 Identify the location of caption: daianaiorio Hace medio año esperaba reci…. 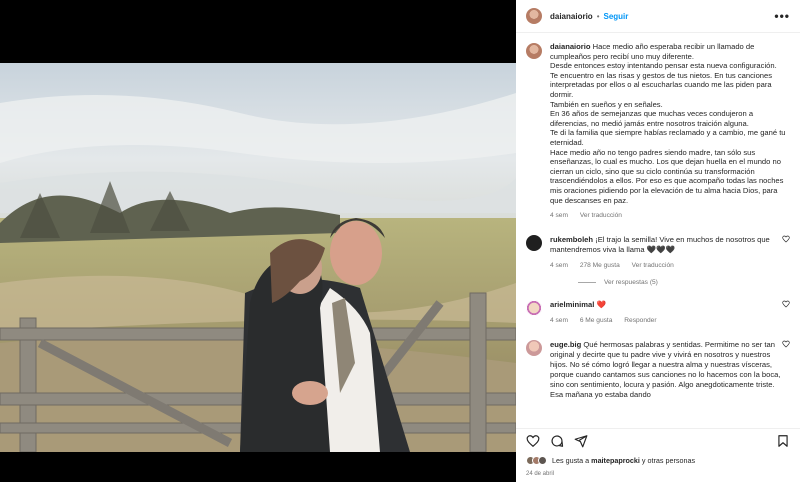
(658, 127).